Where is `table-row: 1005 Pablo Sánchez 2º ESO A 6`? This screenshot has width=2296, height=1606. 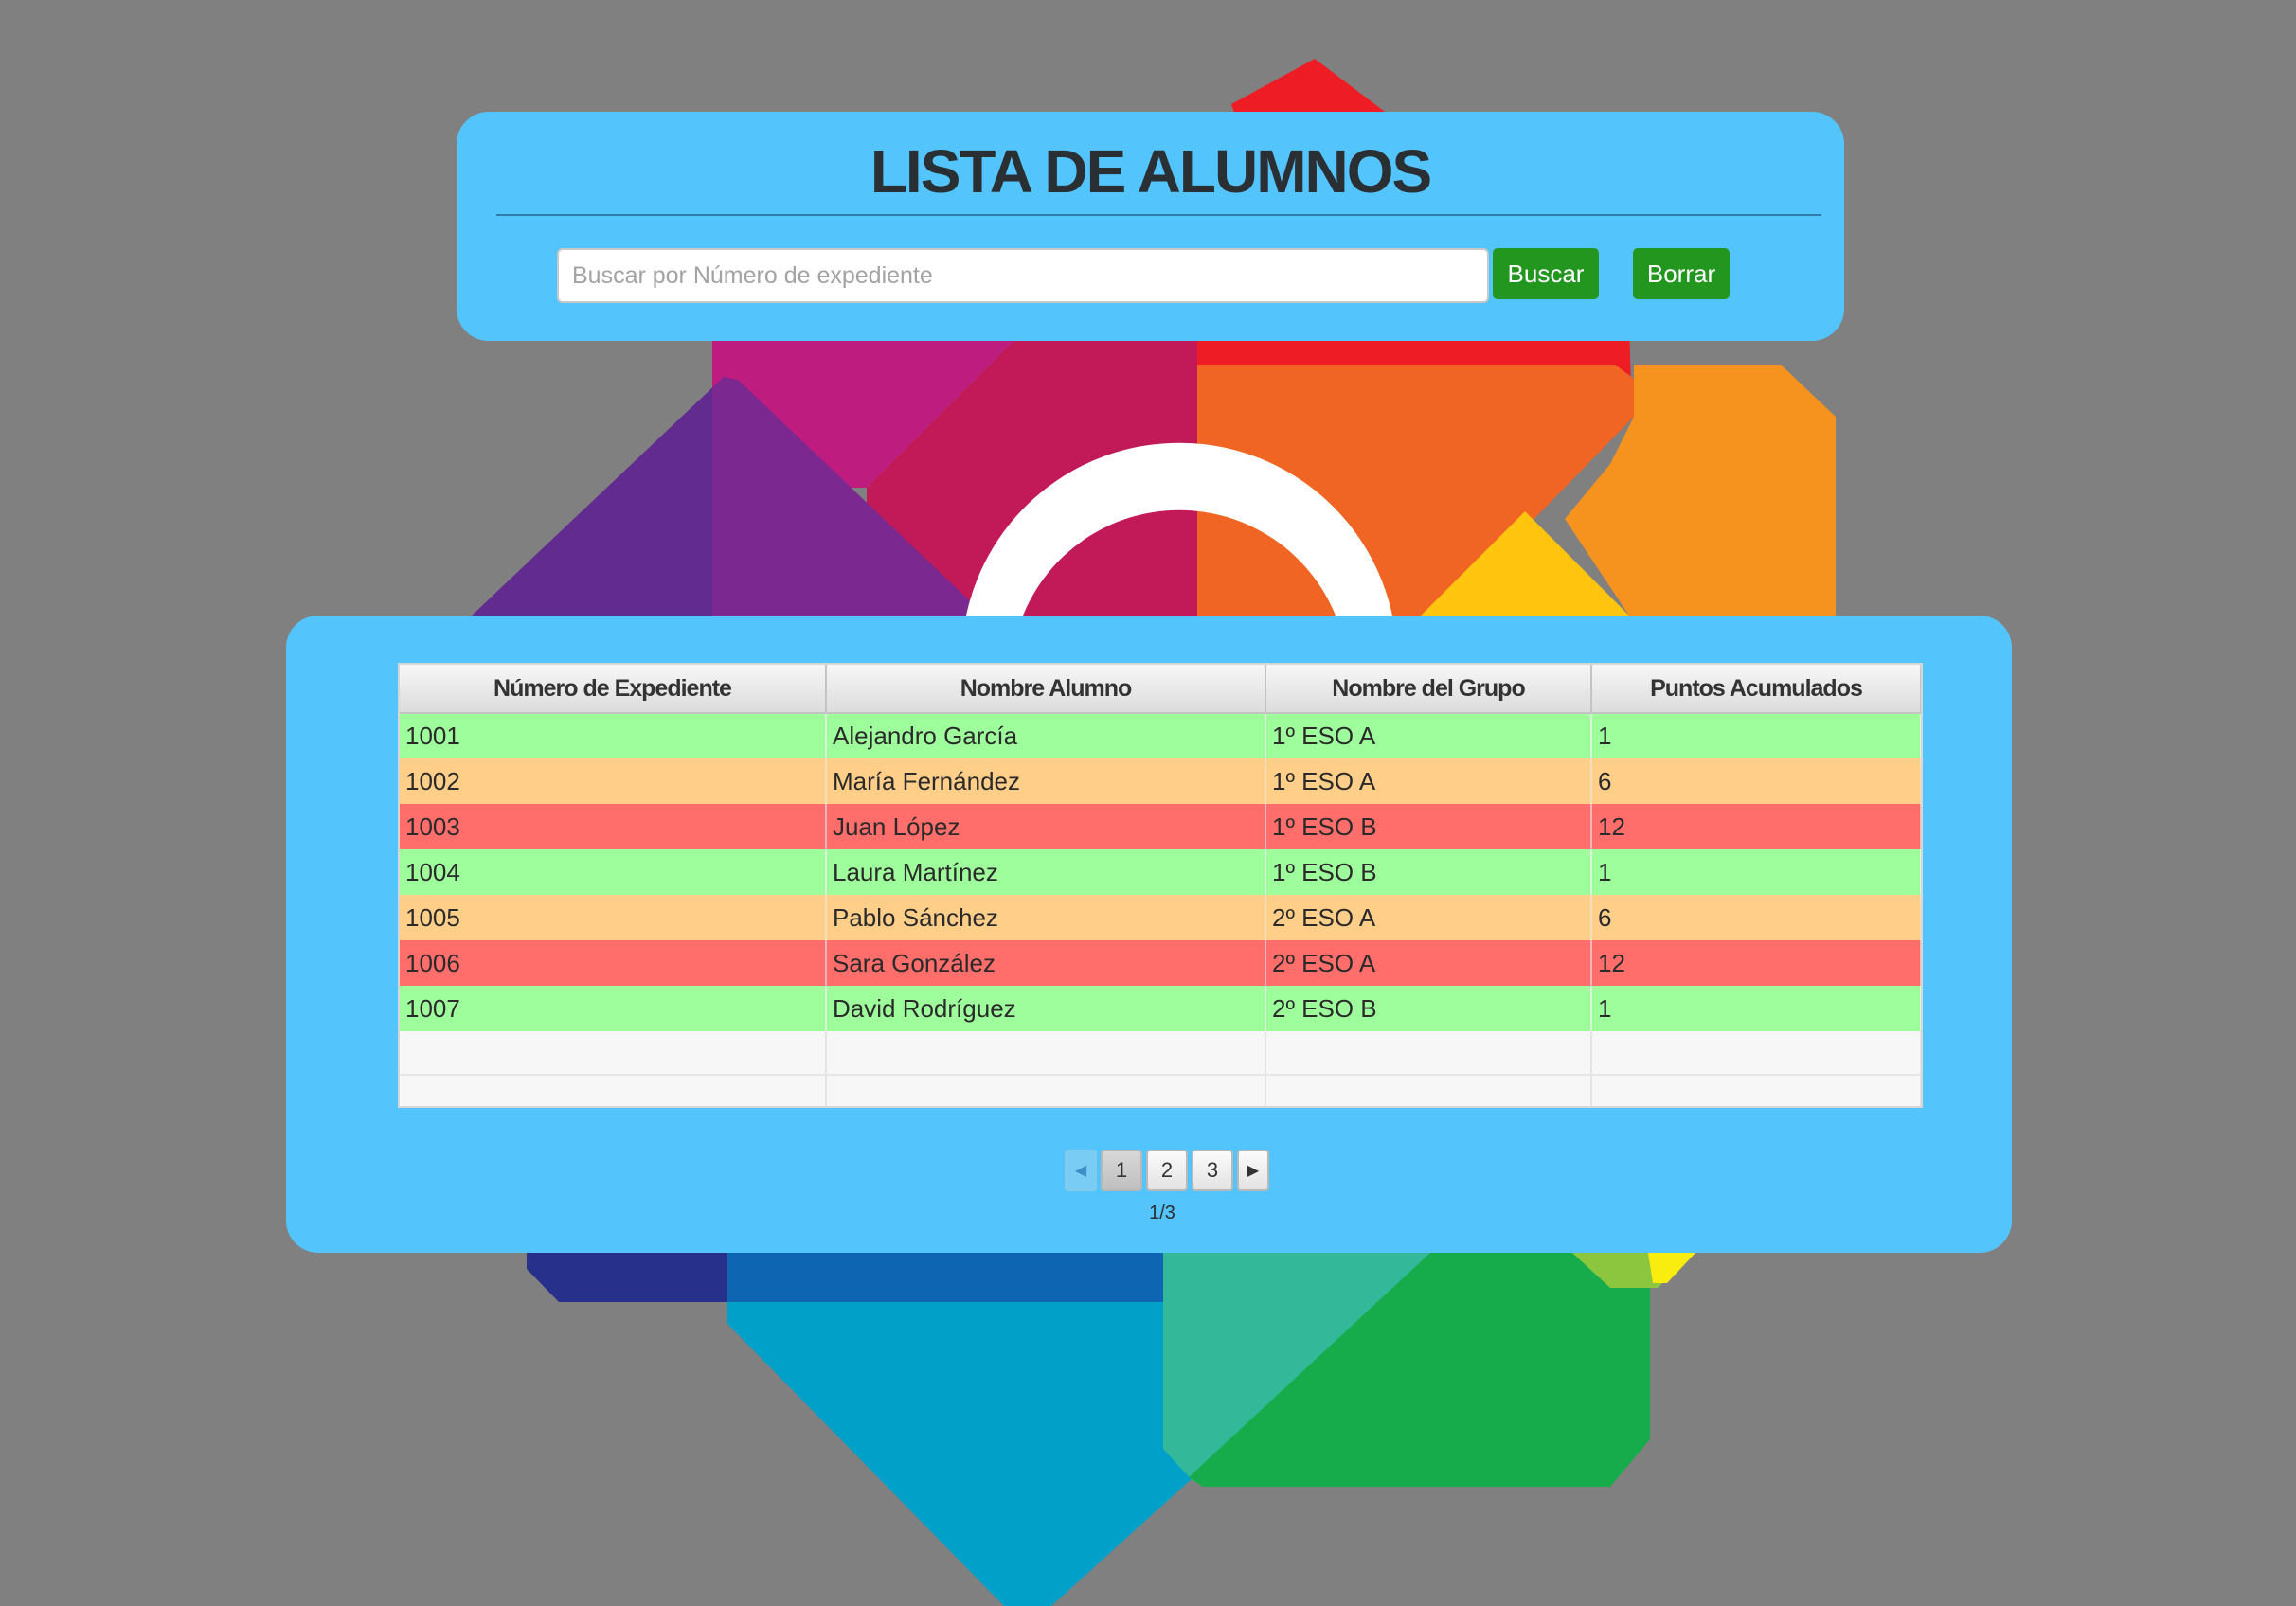 table-row: 1005 Pablo Sánchez 2º ESO A 6 is located at coordinates (1160, 917).